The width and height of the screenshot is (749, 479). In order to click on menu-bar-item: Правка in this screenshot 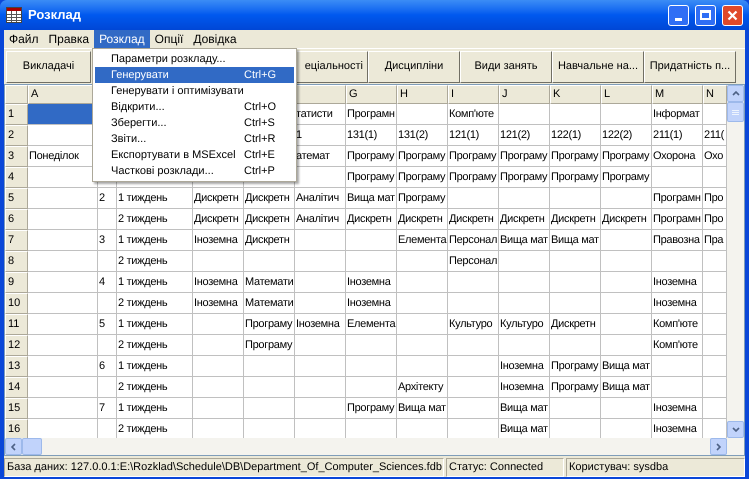, I will do `click(69, 39)`.